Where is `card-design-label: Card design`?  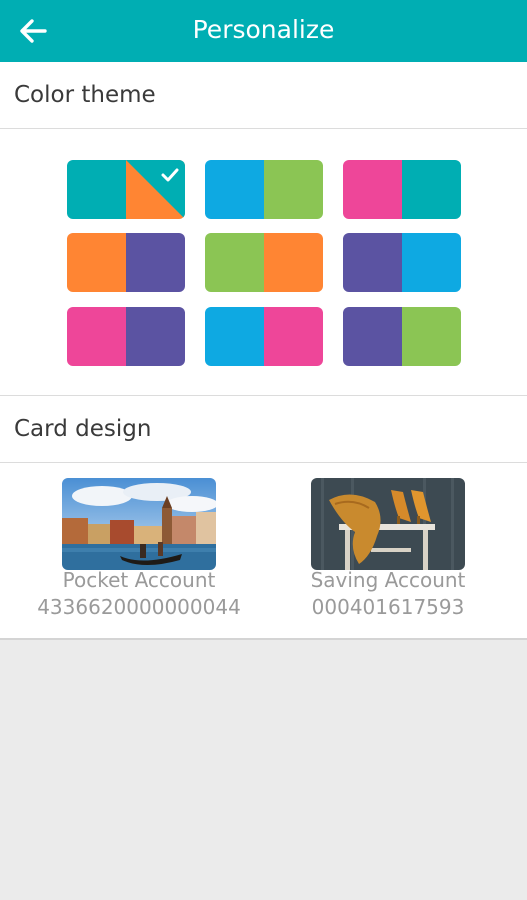 card-design-label: Card design is located at coordinates (83, 429).